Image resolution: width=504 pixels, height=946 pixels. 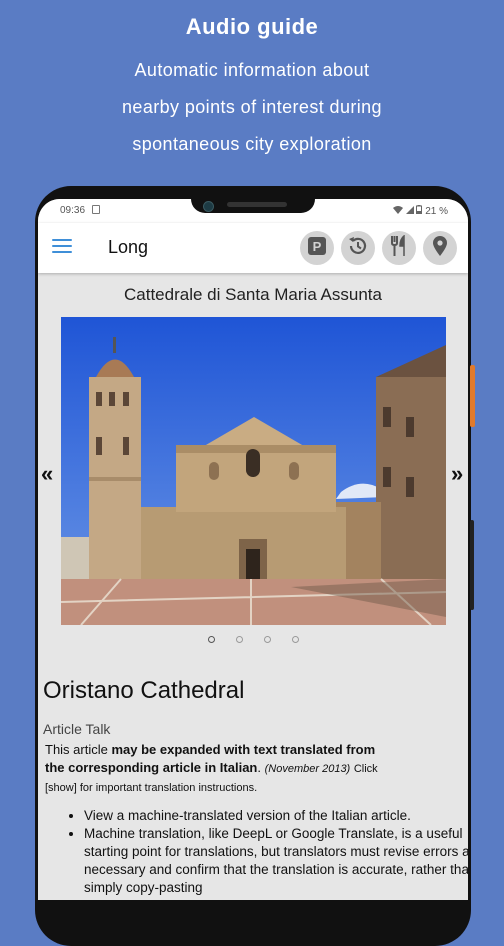 What do you see at coordinates (399, 211) in the screenshot?
I see `wifi-icon` at bounding box center [399, 211].